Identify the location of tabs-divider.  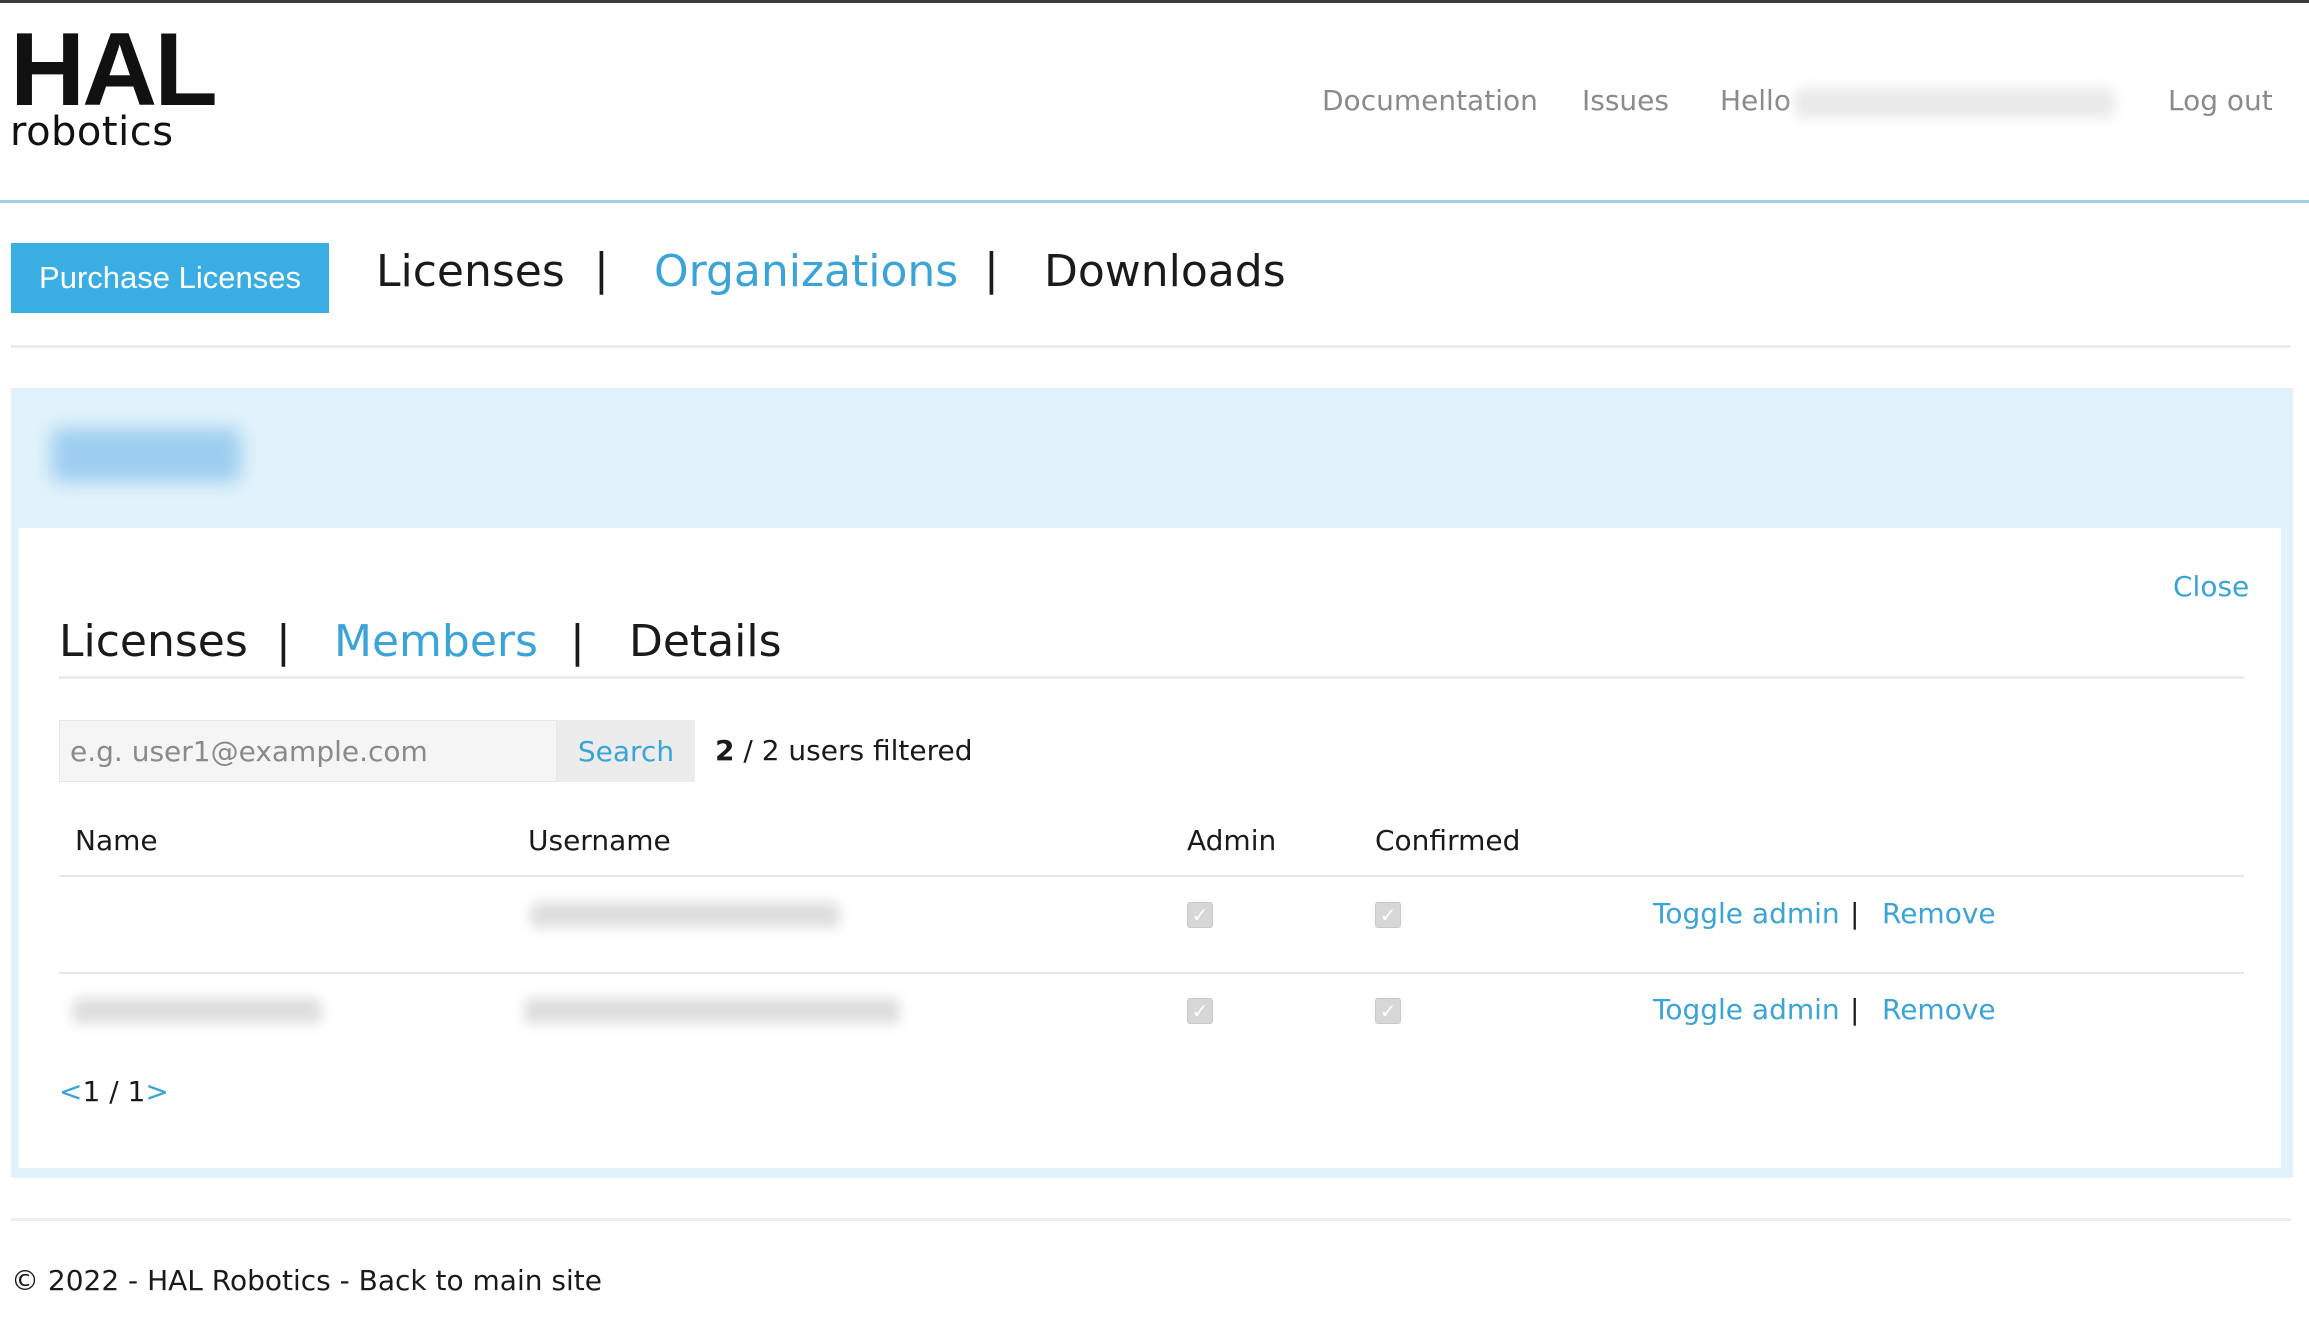
(1151, 346).